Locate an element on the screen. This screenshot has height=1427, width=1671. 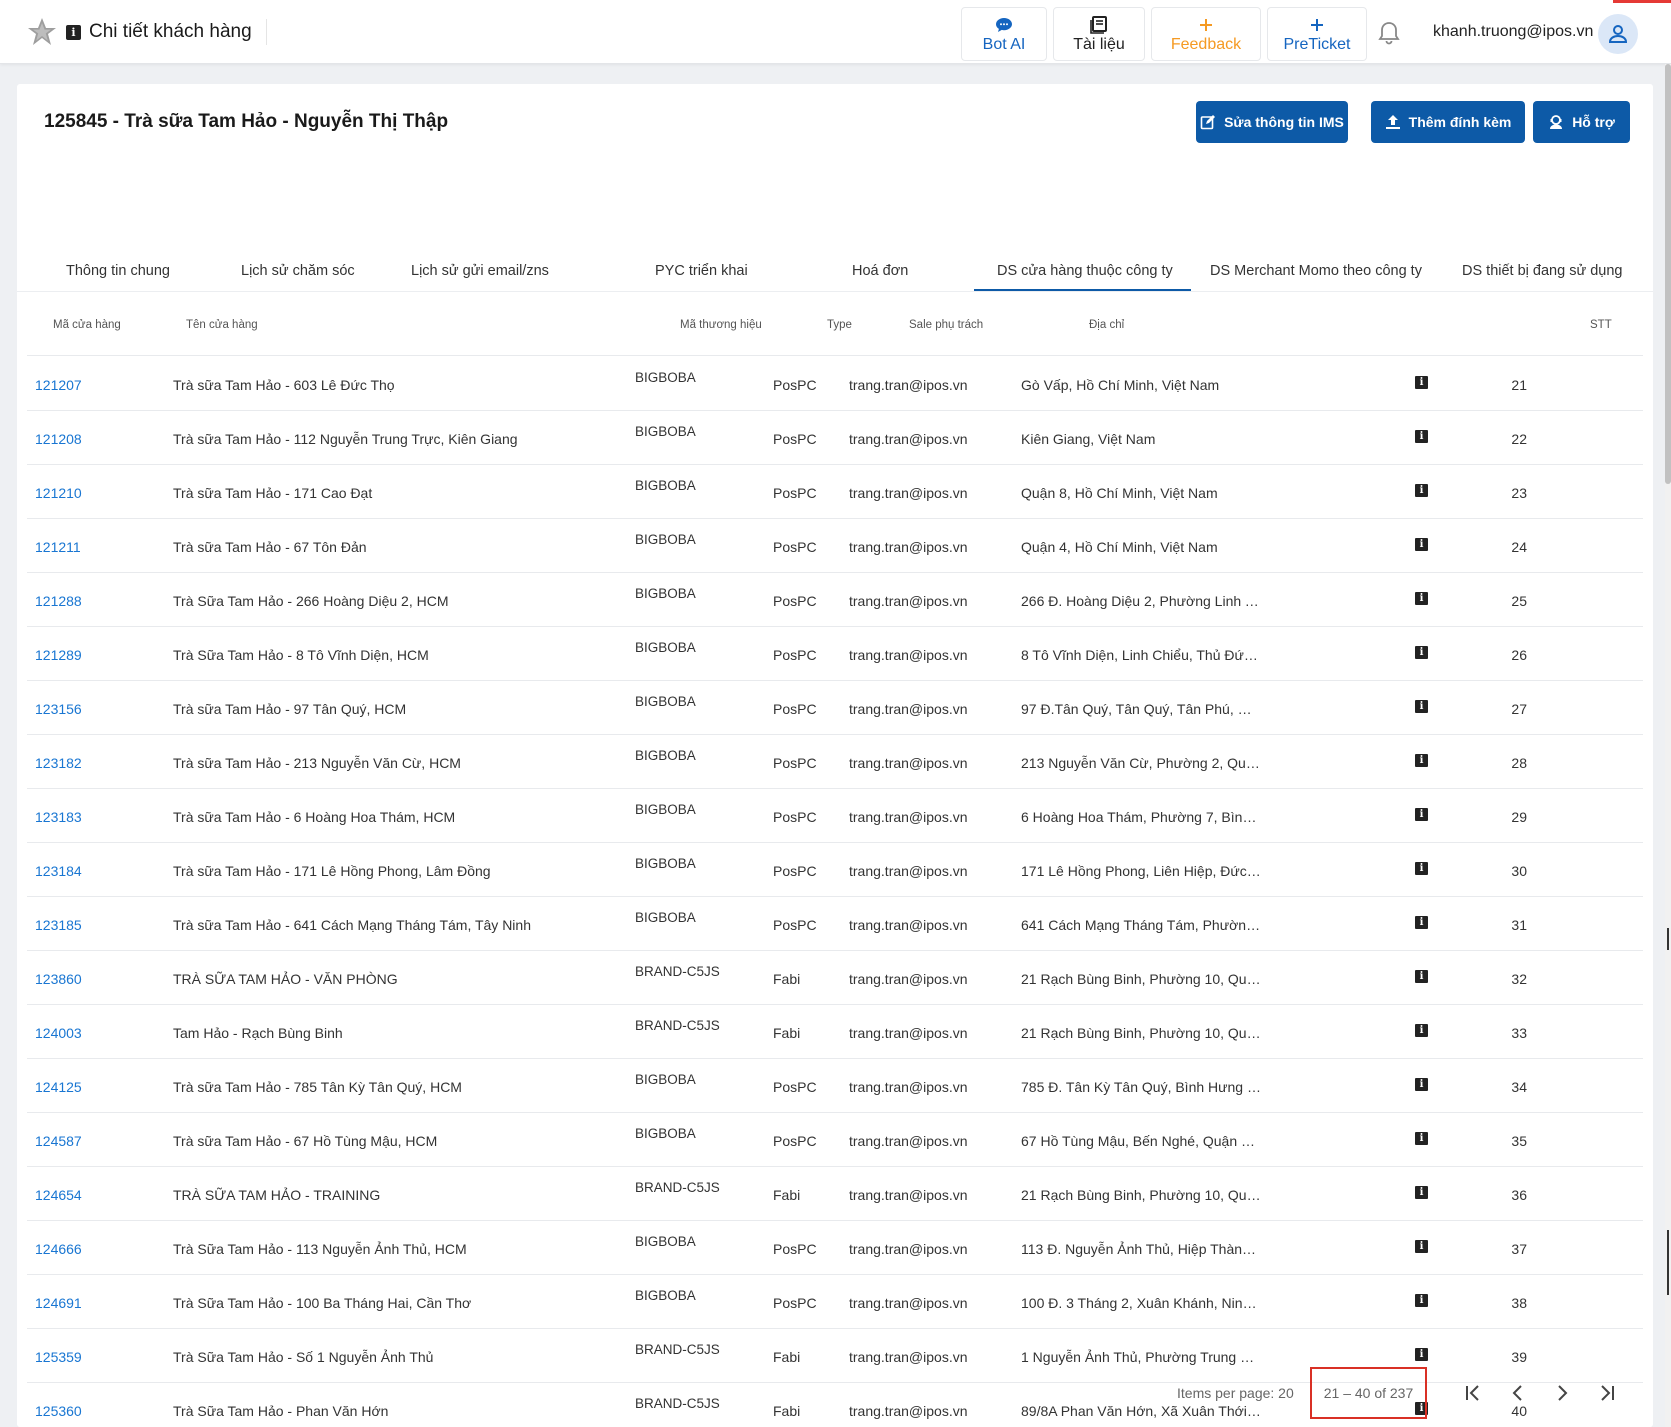
feedback-button: Feedback is located at coordinates (1206, 34).